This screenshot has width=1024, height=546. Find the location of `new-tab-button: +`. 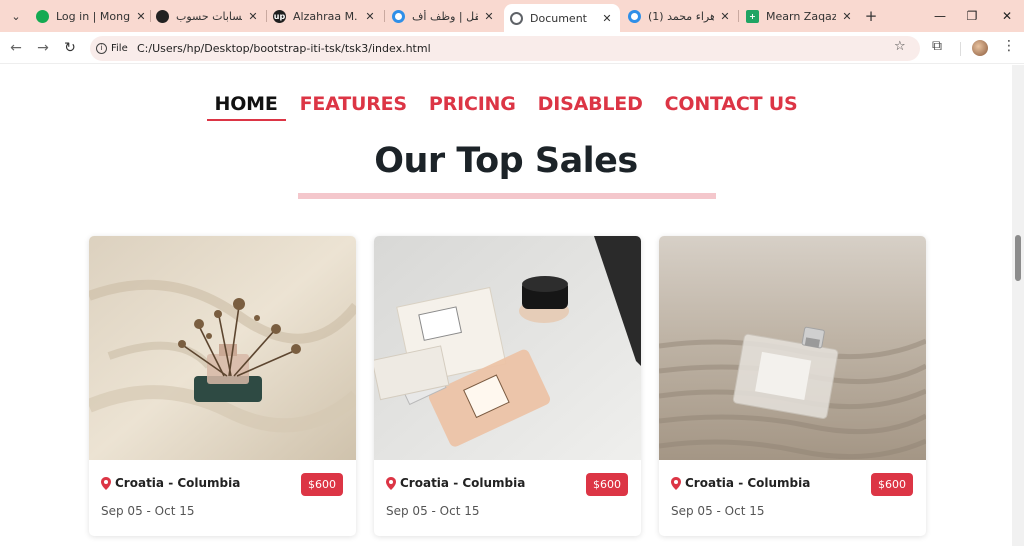

new-tab-button: + is located at coordinates (871, 16).